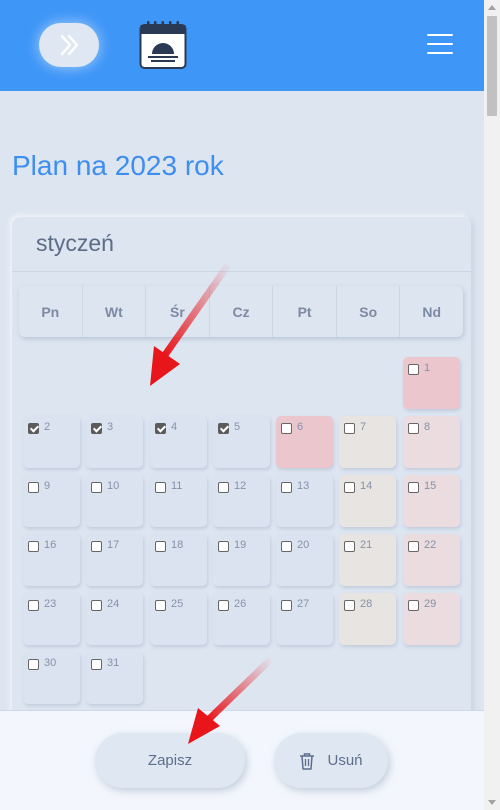 The image size is (500, 810). I want to click on day-cell: 11, so click(178, 501).